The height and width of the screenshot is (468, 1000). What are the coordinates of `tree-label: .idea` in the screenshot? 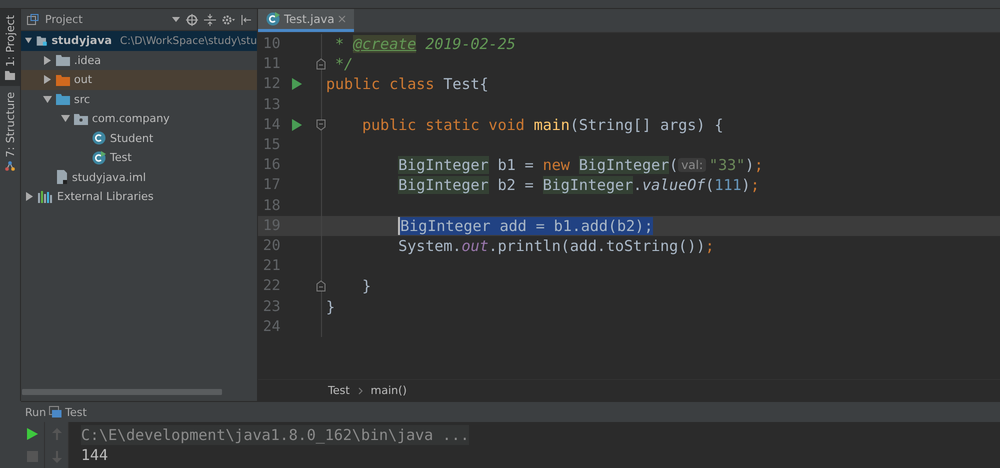 It's located at (88, 60).